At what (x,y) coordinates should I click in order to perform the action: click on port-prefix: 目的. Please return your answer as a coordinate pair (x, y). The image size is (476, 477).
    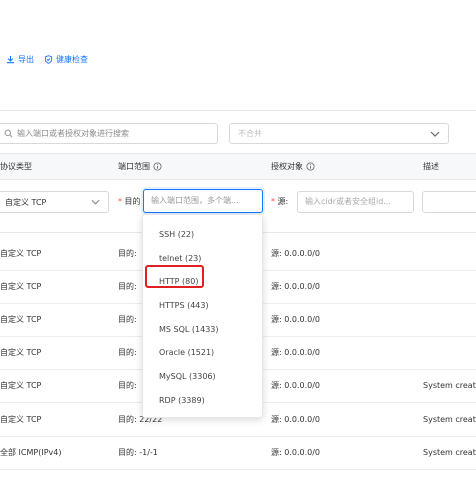
    Looking at the image, I should click on (132, 201).